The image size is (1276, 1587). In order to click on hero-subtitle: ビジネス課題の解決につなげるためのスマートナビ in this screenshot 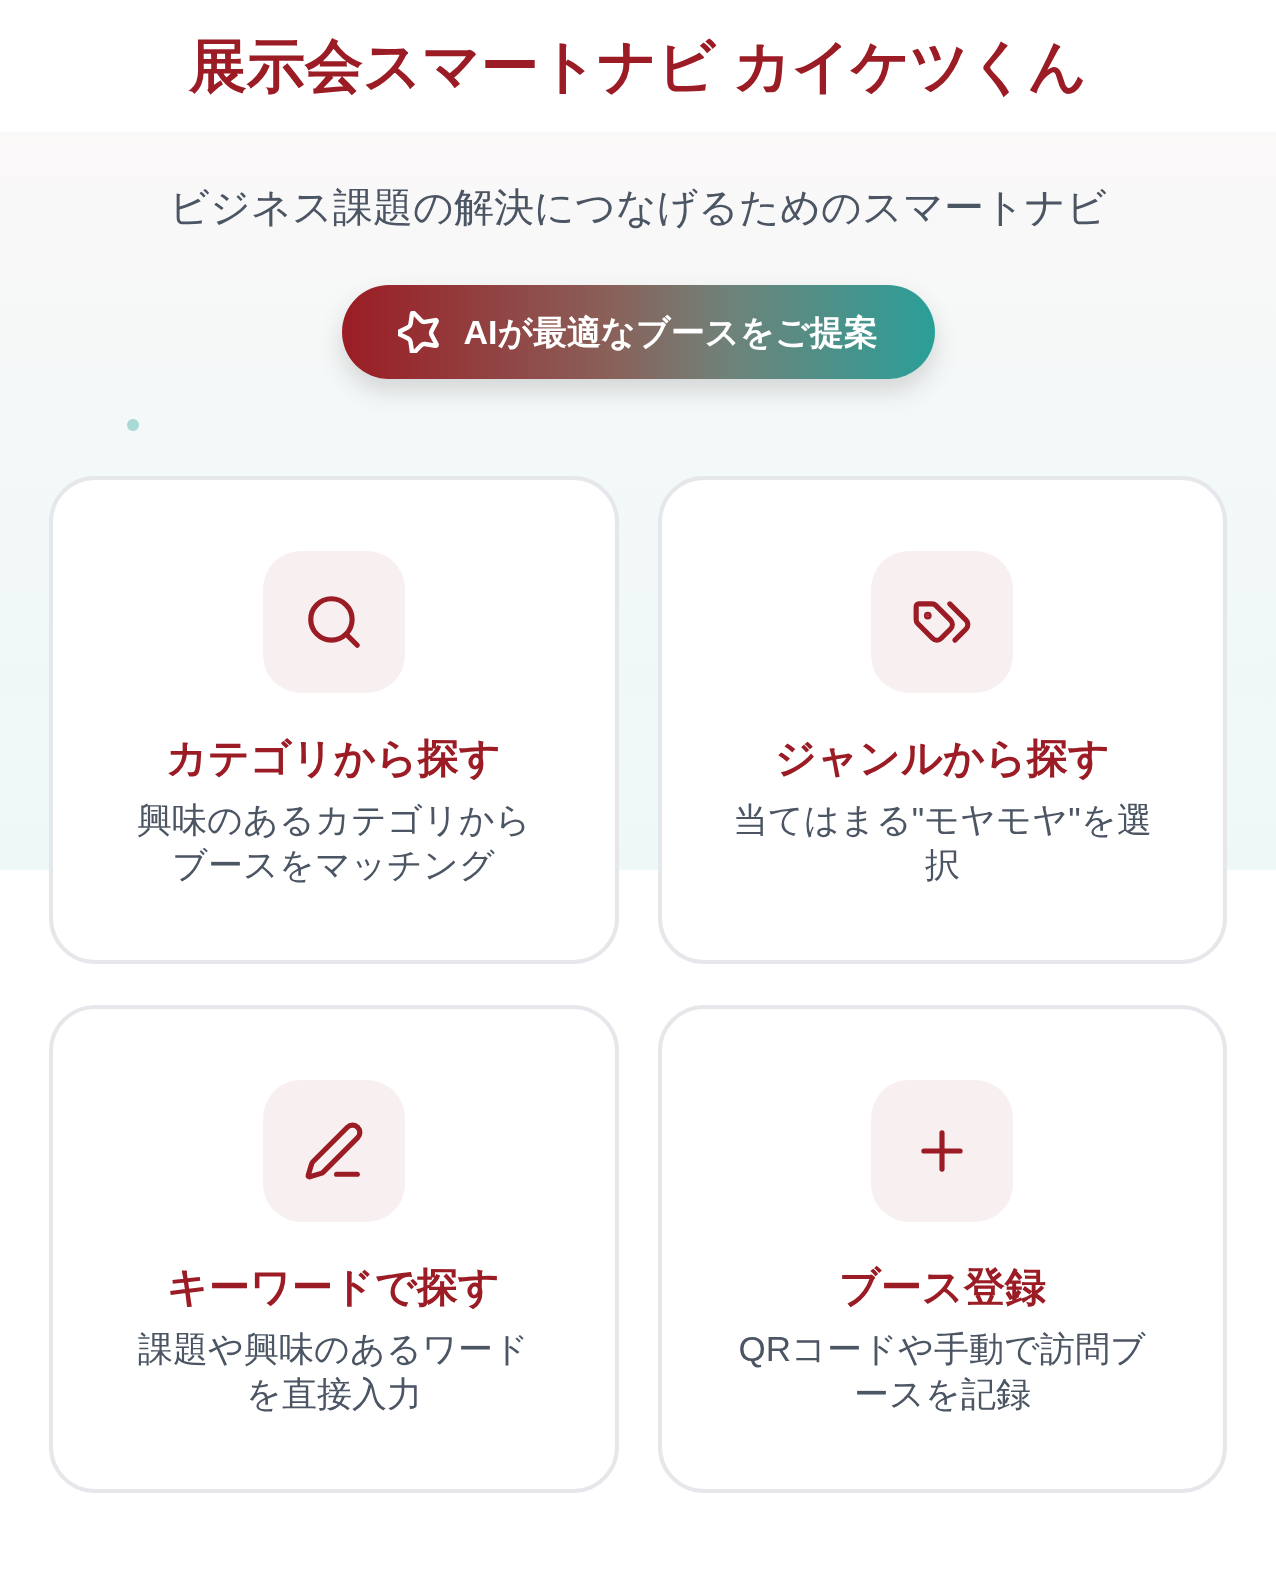, I will do `click(638, 207)`.